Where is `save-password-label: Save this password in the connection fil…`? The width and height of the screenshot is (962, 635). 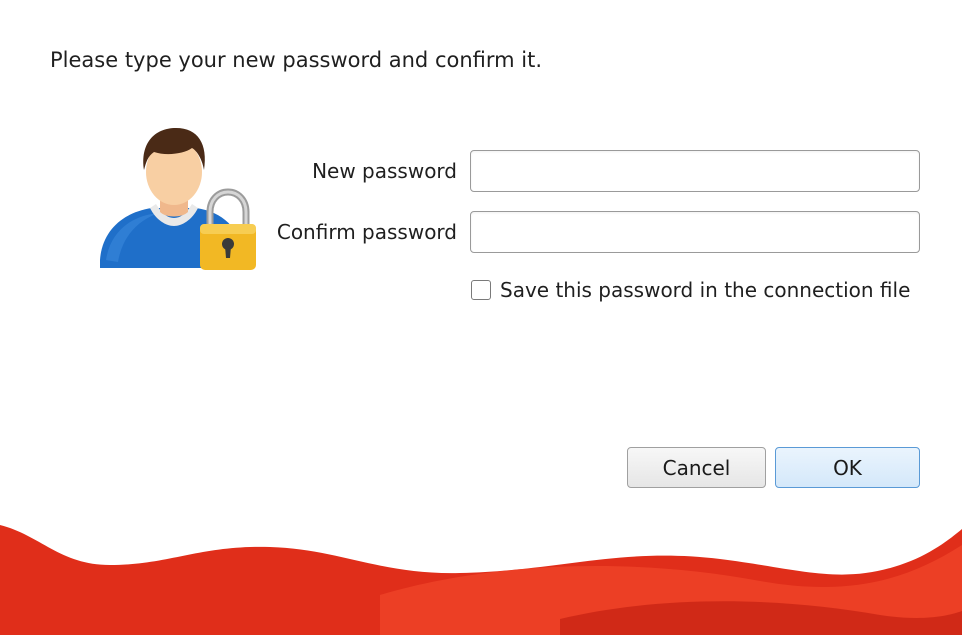 save-password-label: Save this password in the connection fil… is located at coordinates (705, 290).